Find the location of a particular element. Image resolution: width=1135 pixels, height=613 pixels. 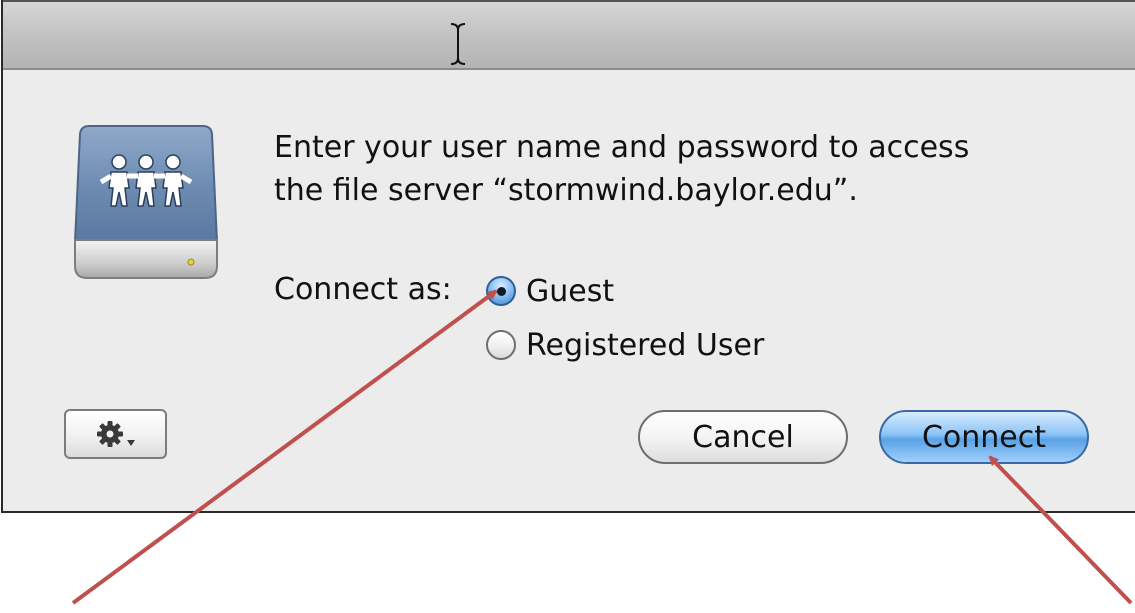

gear-icon is located at coordinates (115, 434).